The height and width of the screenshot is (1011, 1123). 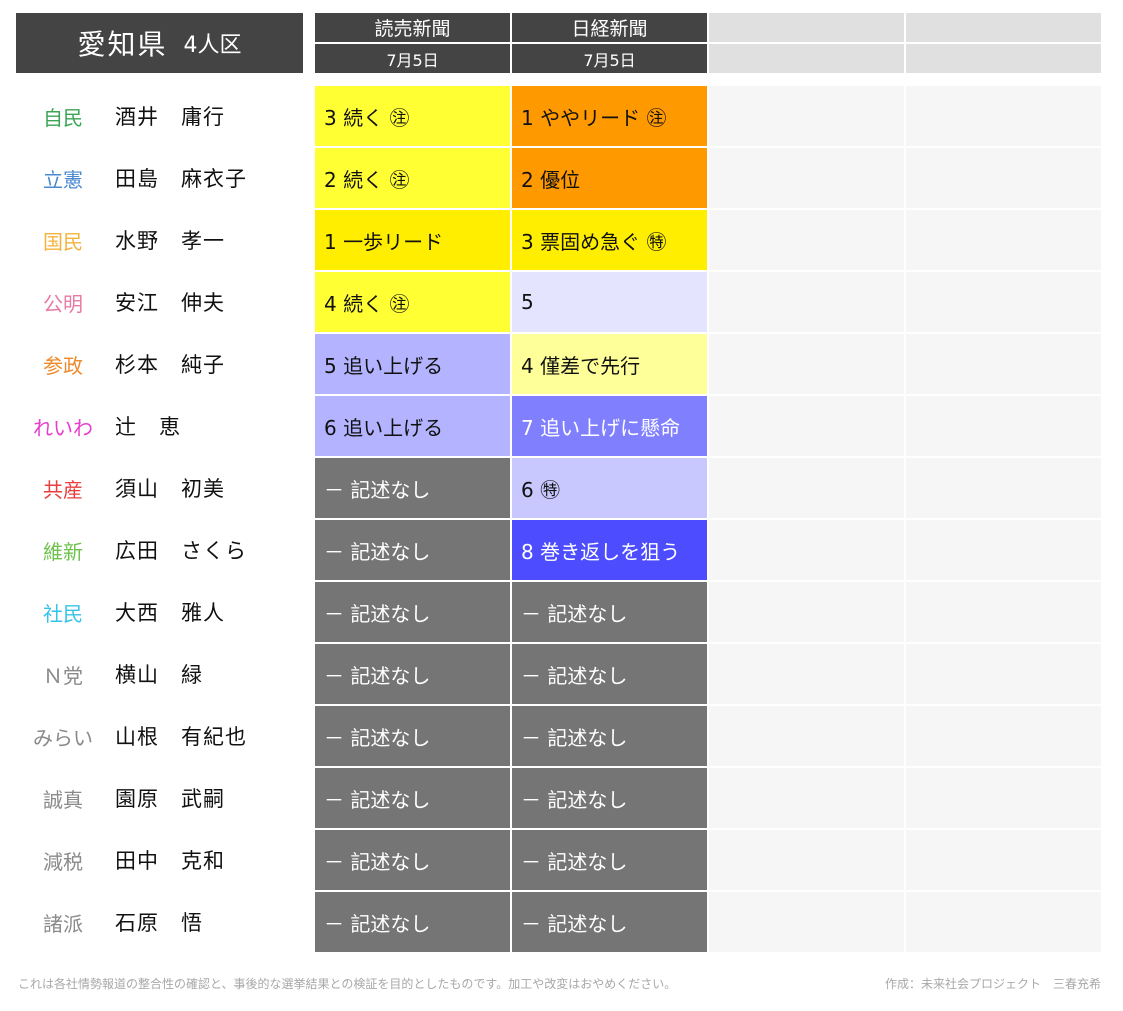 I want to click on table-row: 諸派 石原 悟 － 記述なし－ 記述なし, so click(x=561, y=922).